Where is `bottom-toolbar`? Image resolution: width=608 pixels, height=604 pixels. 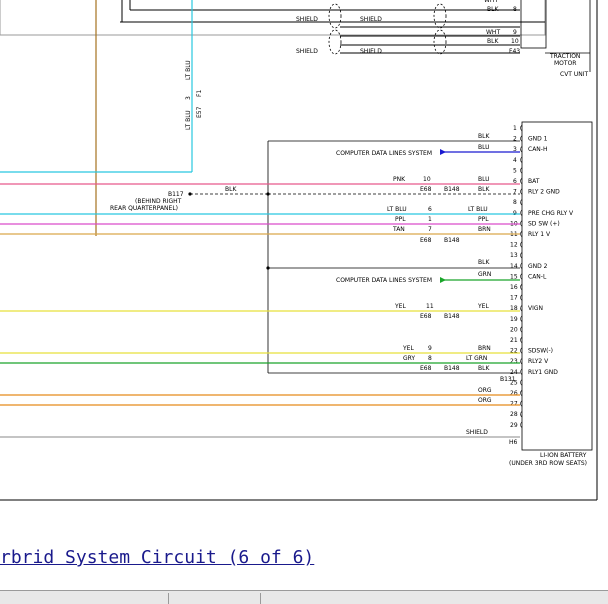
bottom-toolbar is located at coordinates (304, 597).